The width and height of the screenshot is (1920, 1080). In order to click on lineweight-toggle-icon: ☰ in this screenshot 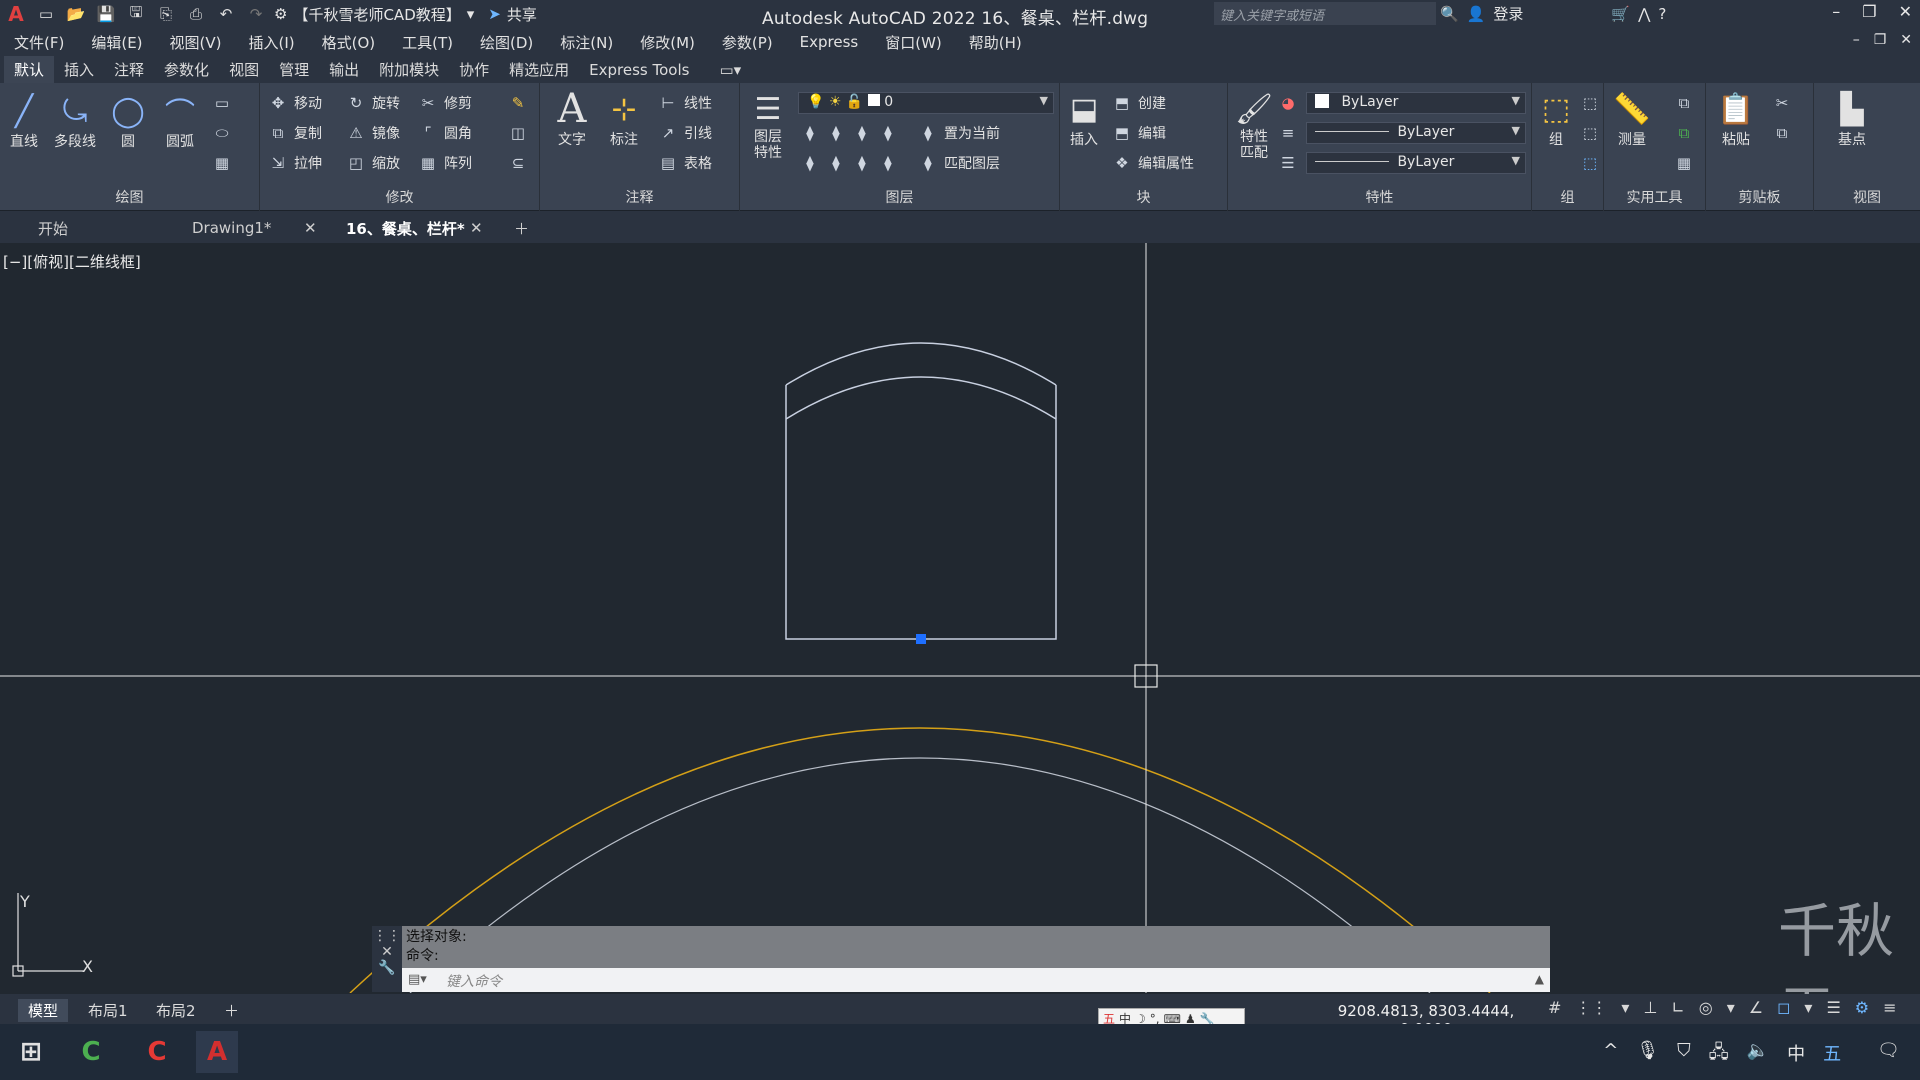, I will do `click(1833, 1007)`.